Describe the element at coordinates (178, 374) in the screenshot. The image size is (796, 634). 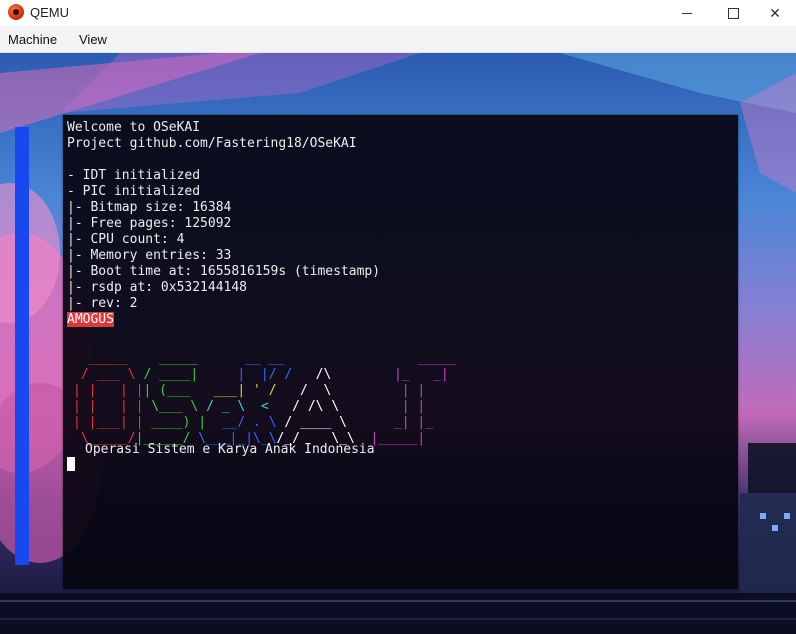
I see `ascii-logo-segment: / ____|` at that location.